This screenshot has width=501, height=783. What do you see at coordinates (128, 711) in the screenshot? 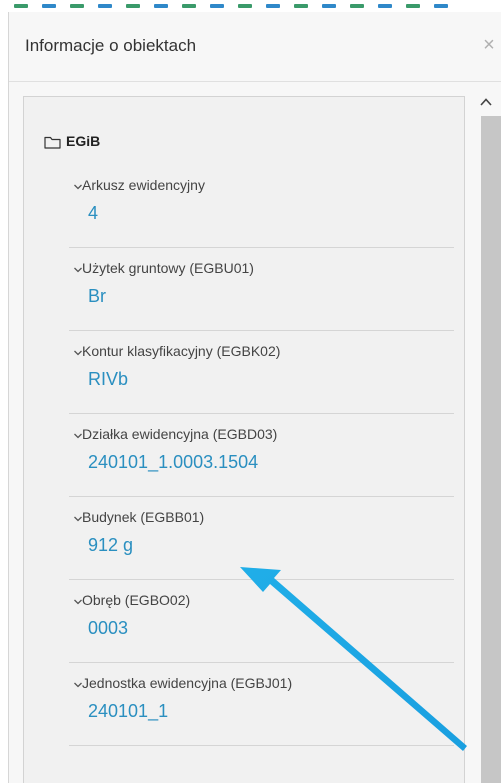
I see `tree-item-value: 240101_1` at bounding box center [128, 711].